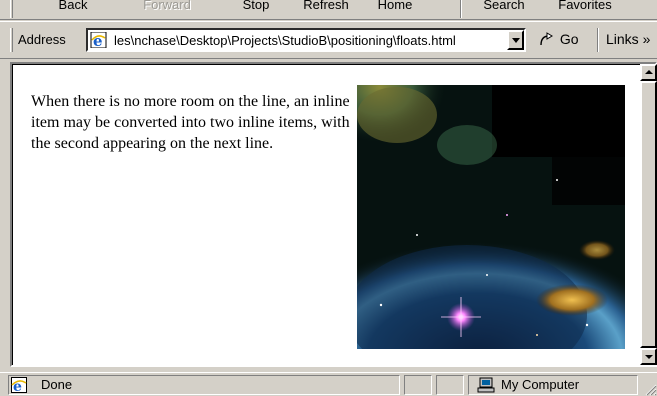 This screenshot has width=657, height=396. I want to click on vertical-scrollbar, so click(648, 214).